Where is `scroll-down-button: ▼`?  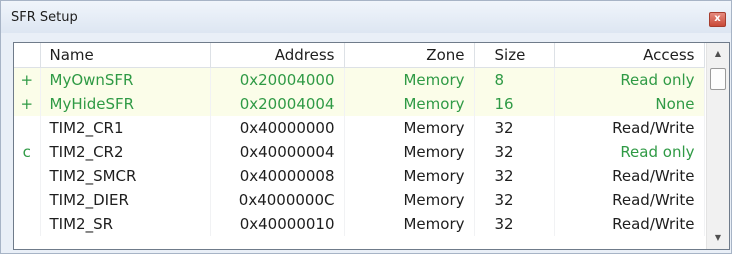 scroll-down-button: ▼ is located at coordinates (718, 238).